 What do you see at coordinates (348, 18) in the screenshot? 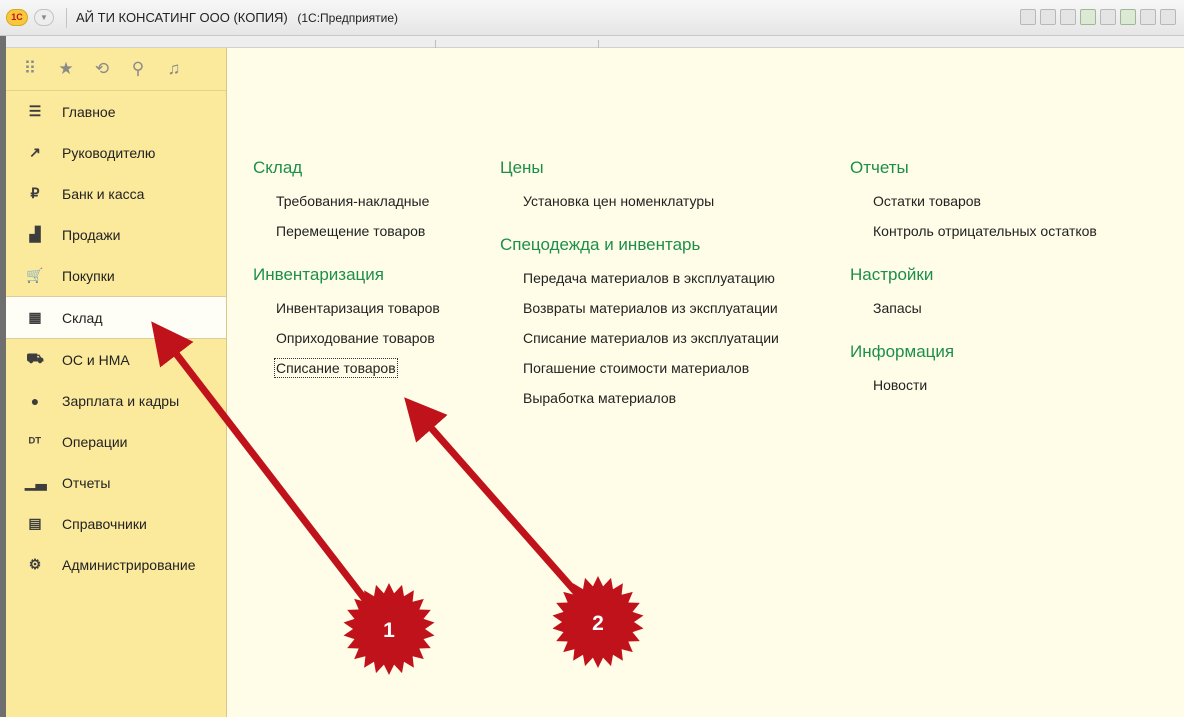
I see `window-subtitle: (1С:Предприятие)` at bounding box center [348, 18].